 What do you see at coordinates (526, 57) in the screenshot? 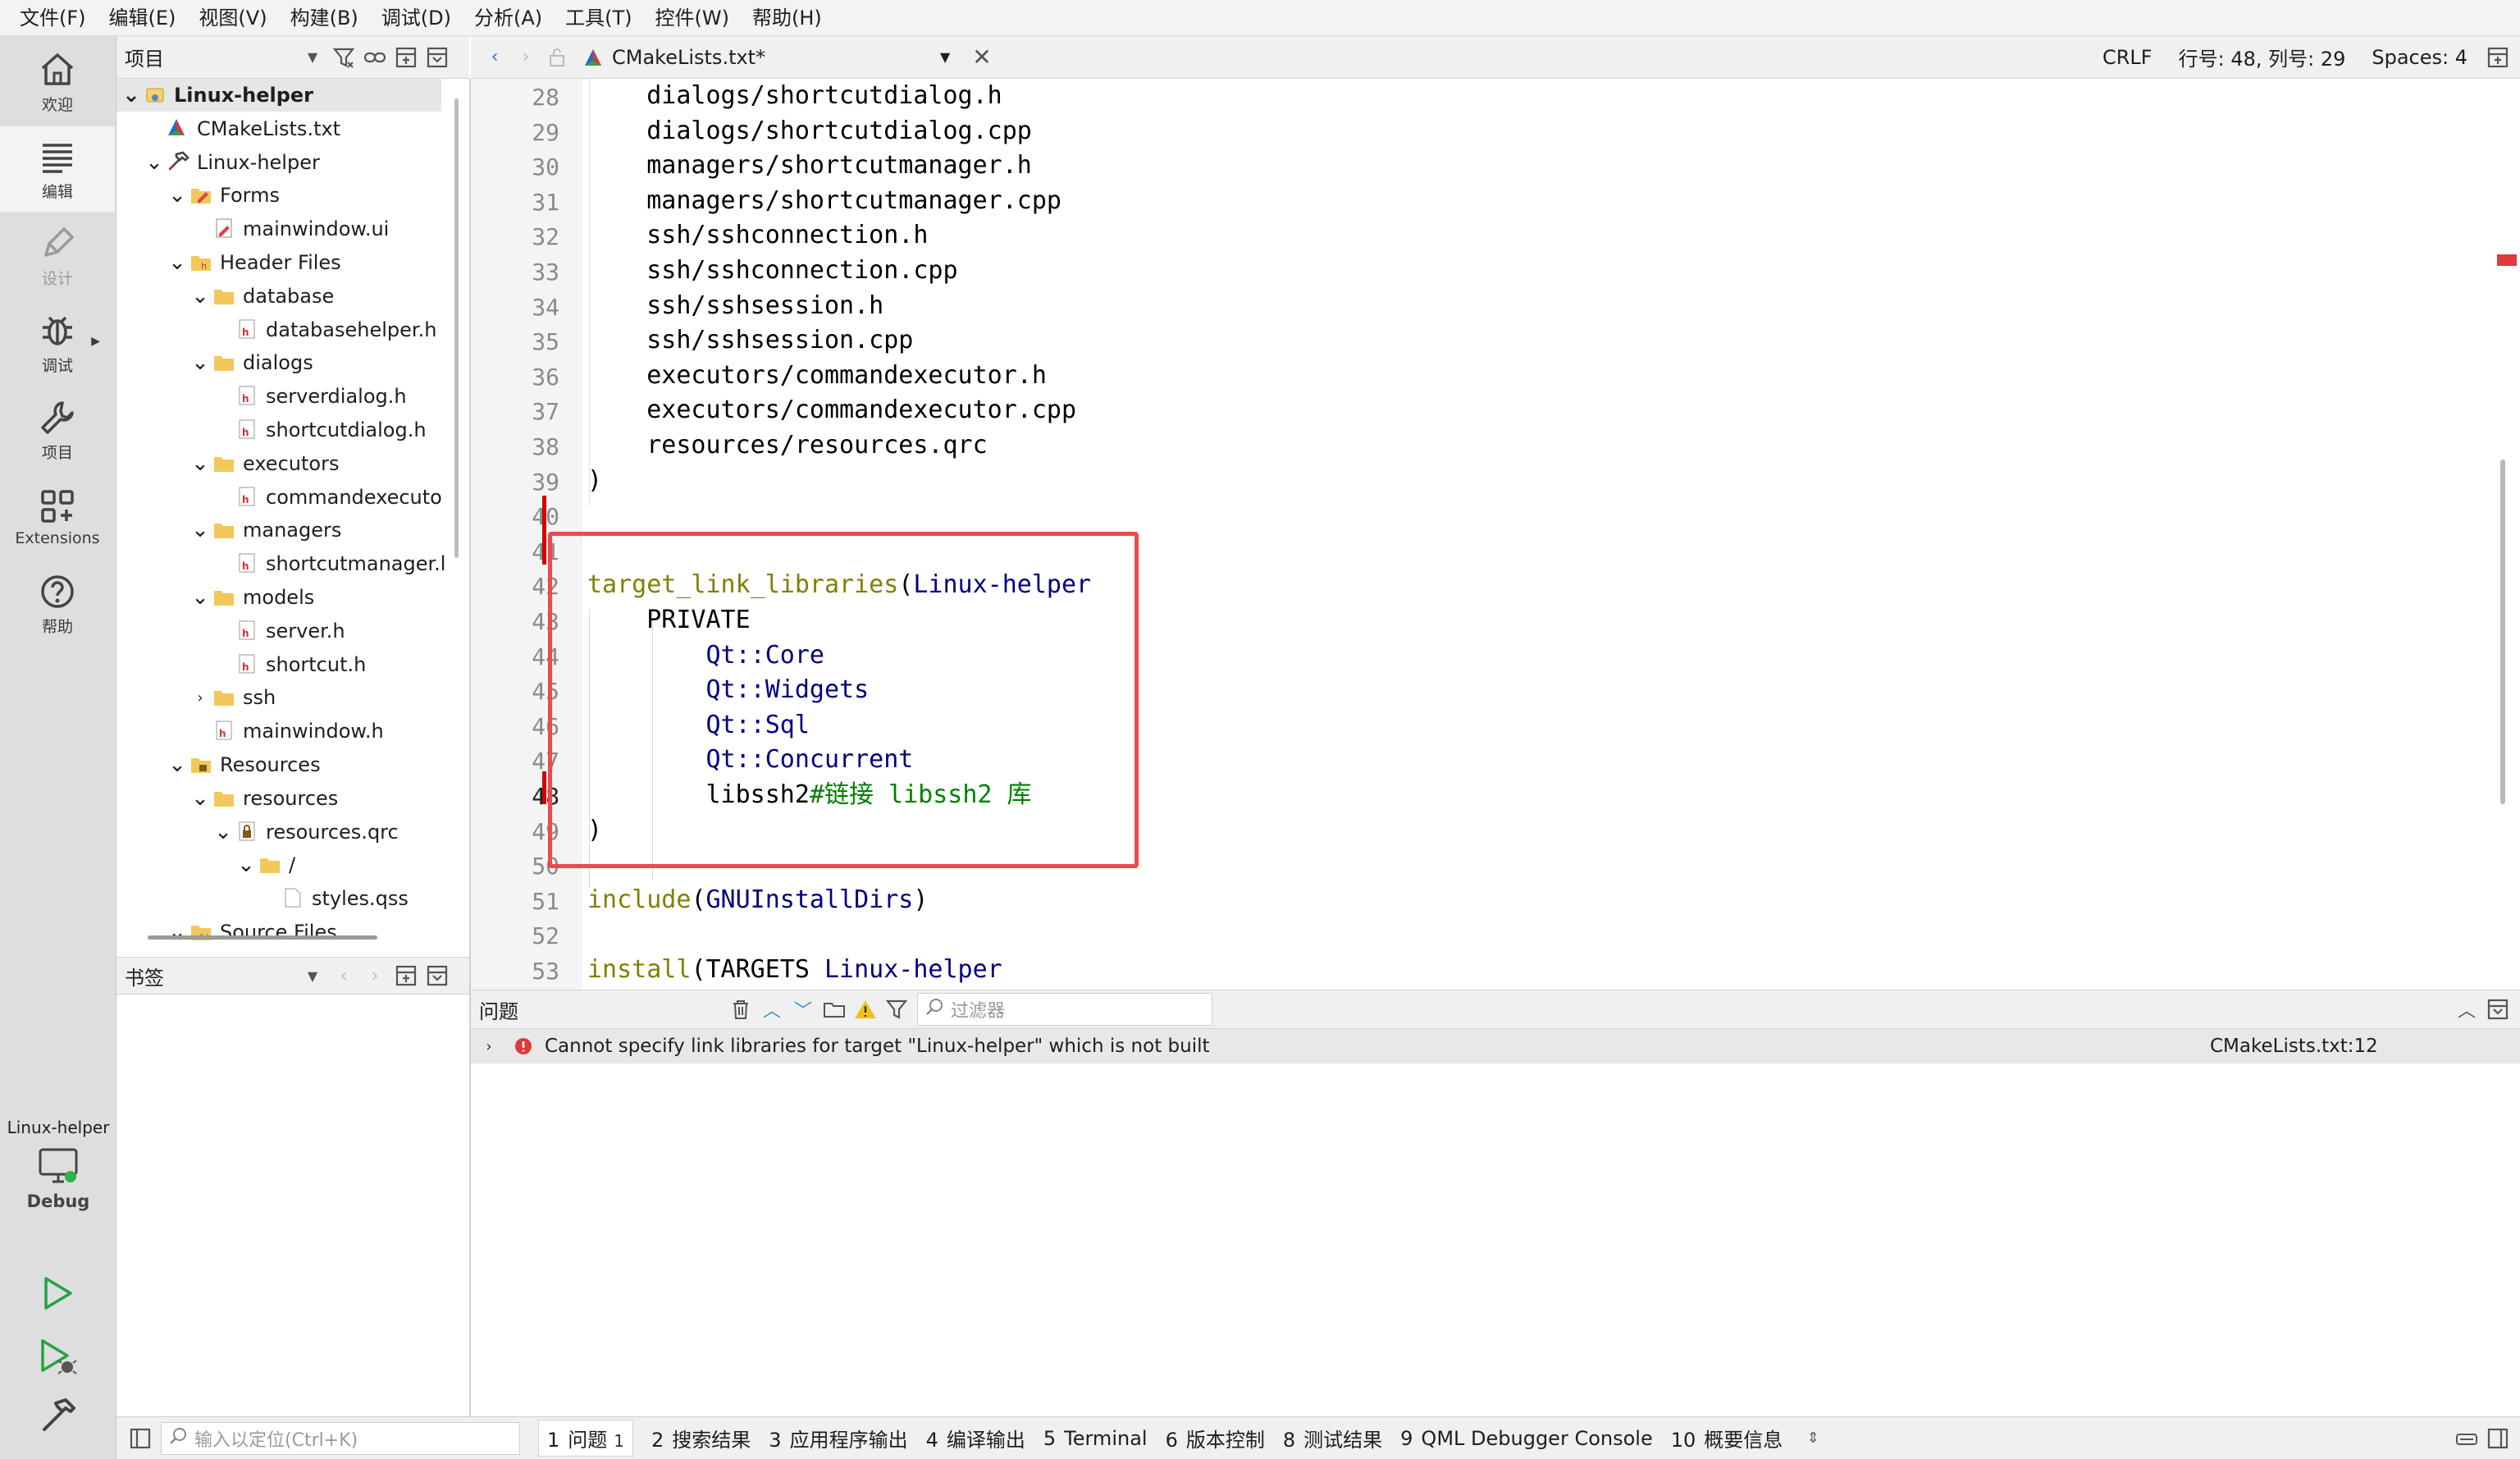
I see `forward-icon: ›` at bounding box center [526, 57].